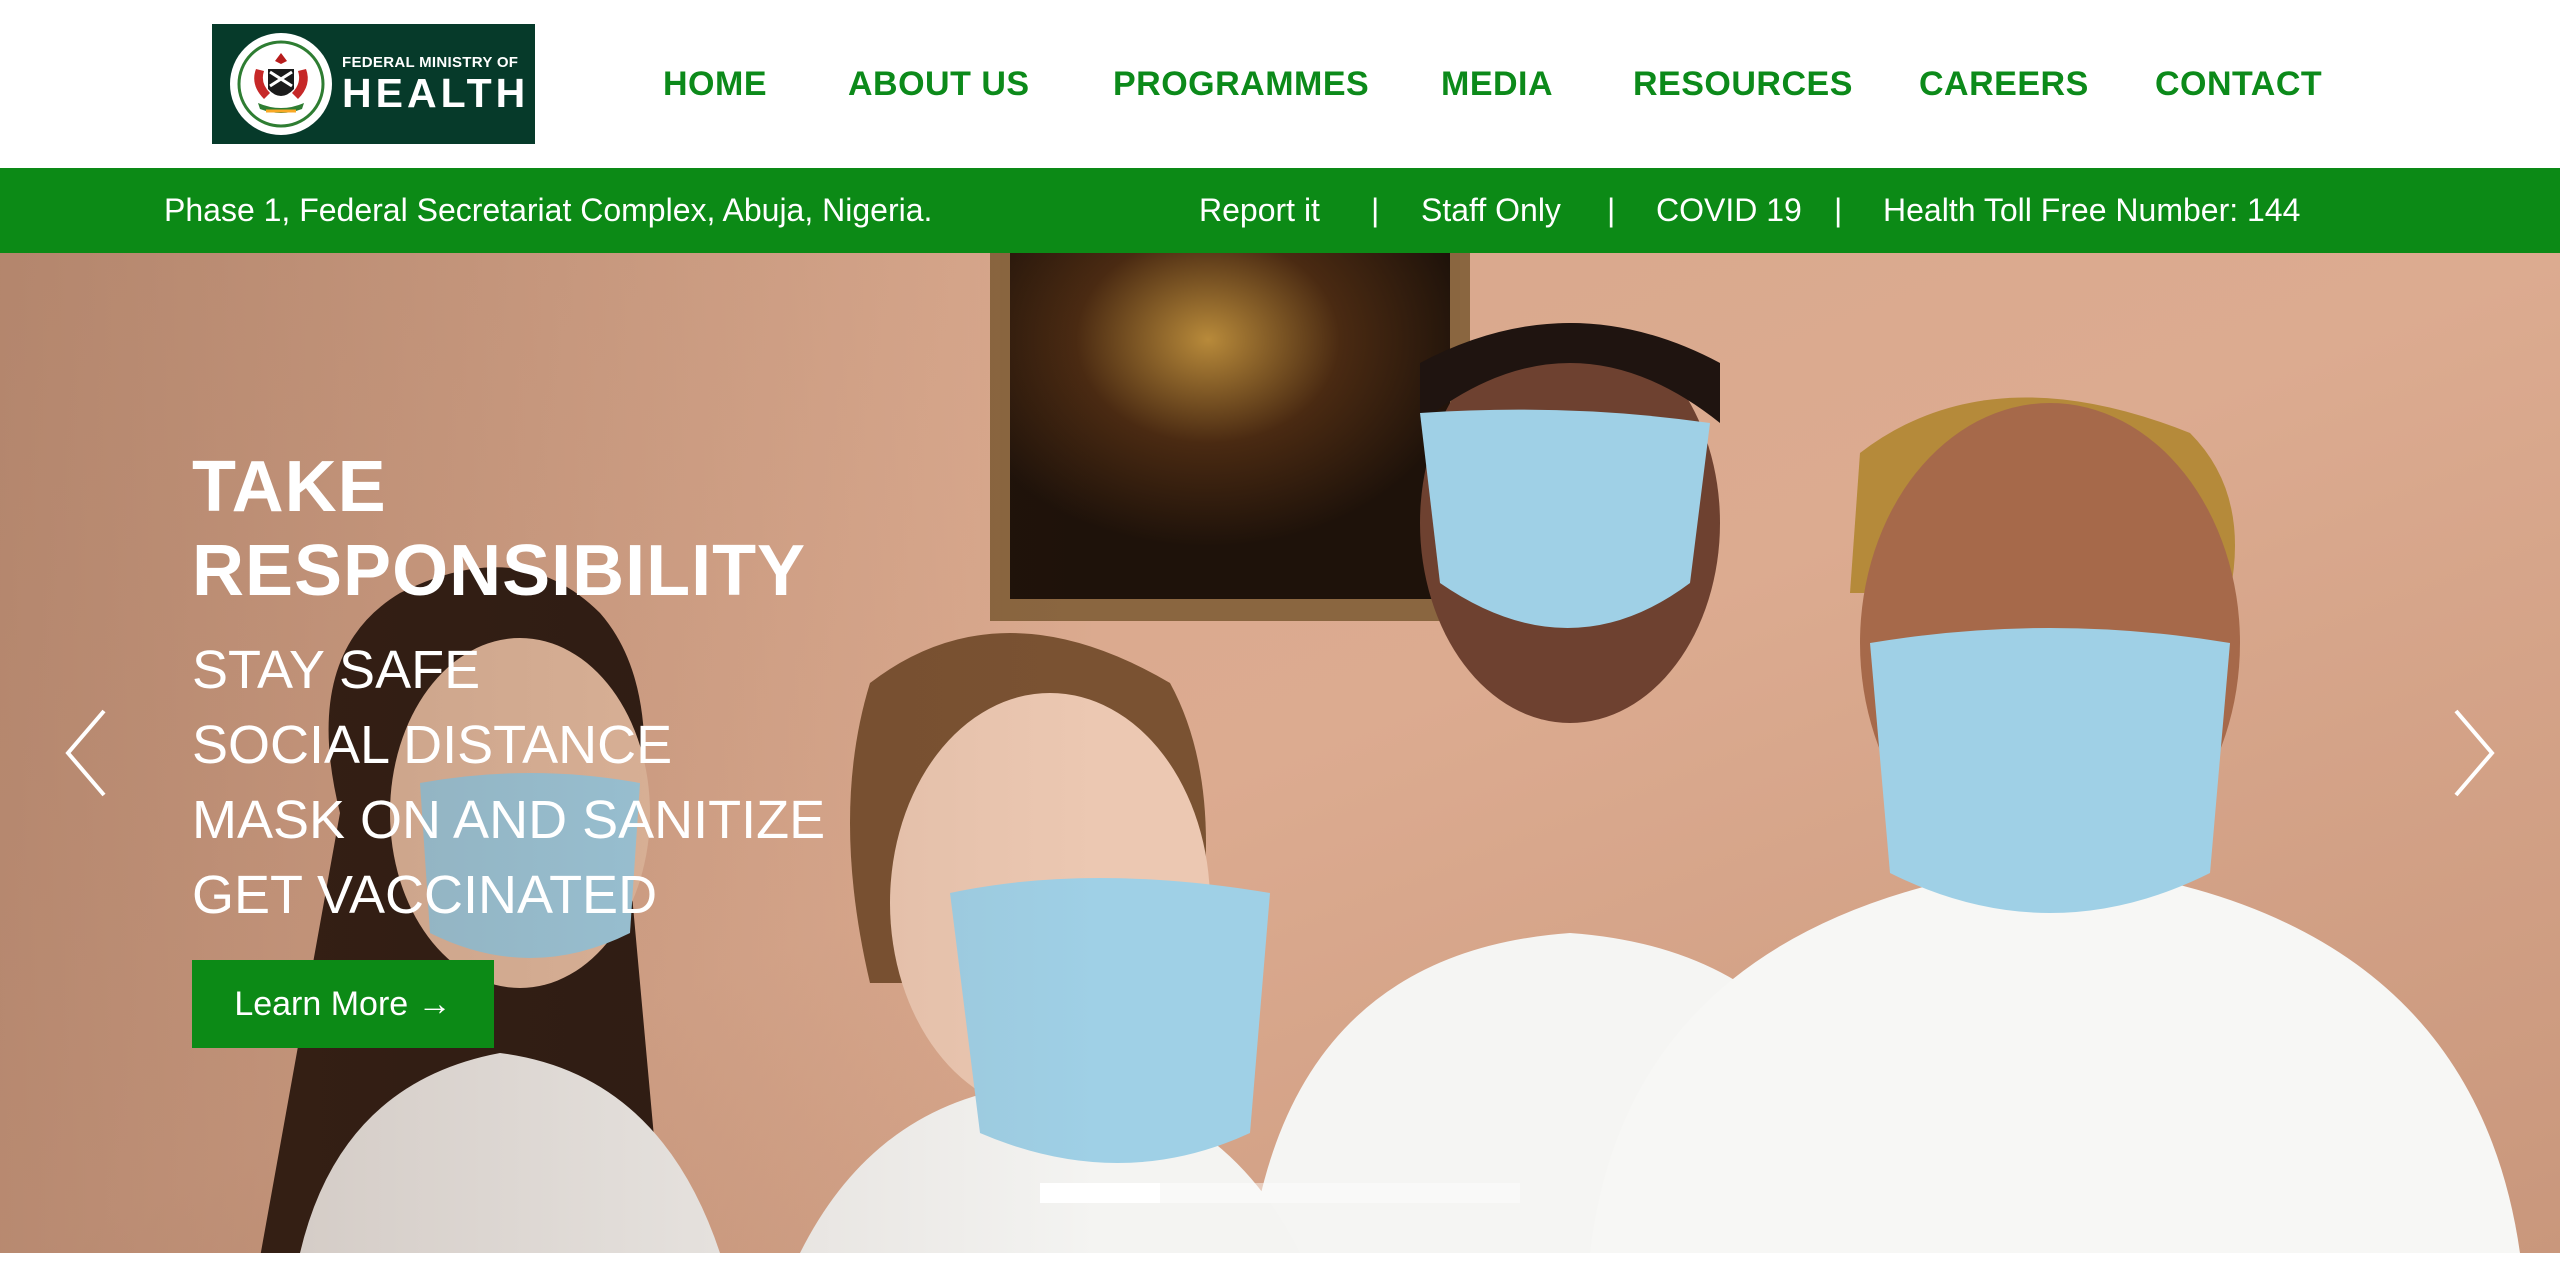 Image resolution: width=2560 pixels, height=1264 pixels. I want to click on slide-indicators, so click(1280, 1193).